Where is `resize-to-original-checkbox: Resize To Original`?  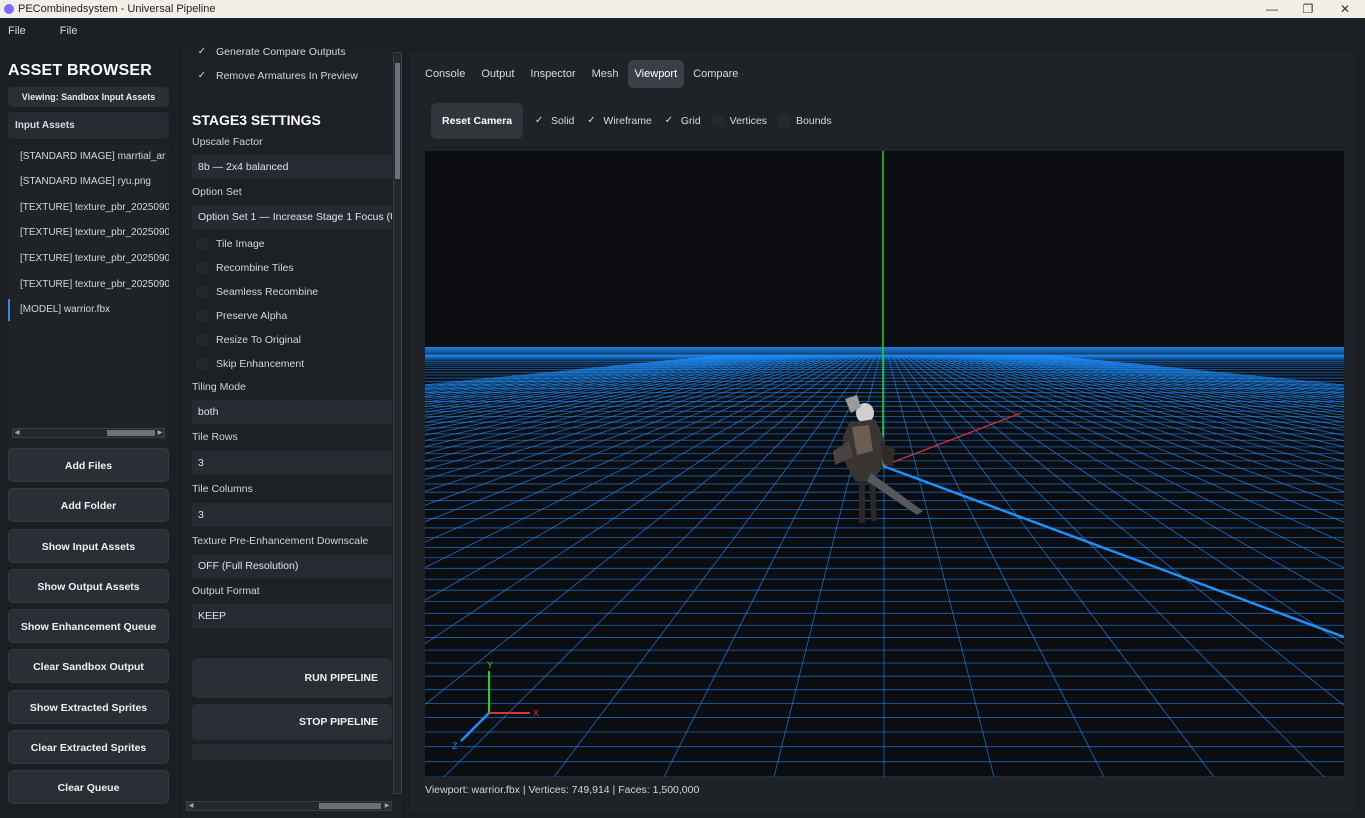
resize-to-original-checkbox: Resize To Original is located at coordinates (248, 340).